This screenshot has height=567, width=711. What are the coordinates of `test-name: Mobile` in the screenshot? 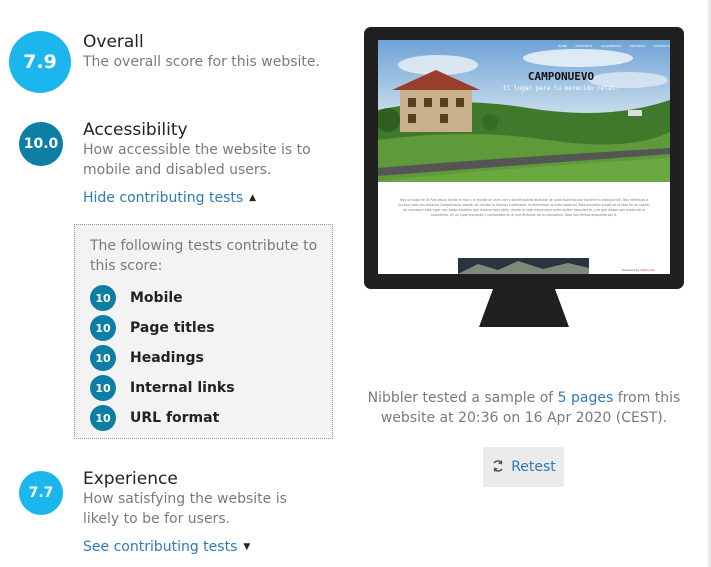 It's located at (156, 298).